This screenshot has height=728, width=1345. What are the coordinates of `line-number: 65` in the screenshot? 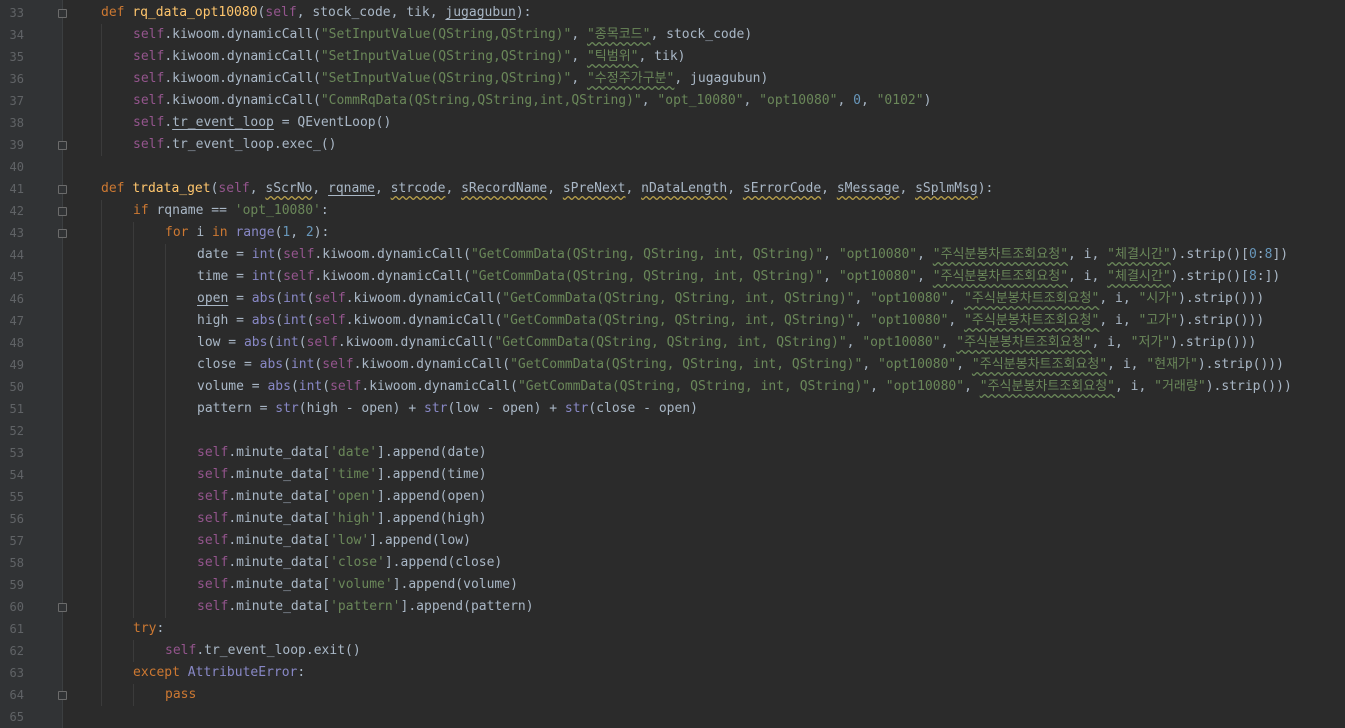 It's located at (16, 717).